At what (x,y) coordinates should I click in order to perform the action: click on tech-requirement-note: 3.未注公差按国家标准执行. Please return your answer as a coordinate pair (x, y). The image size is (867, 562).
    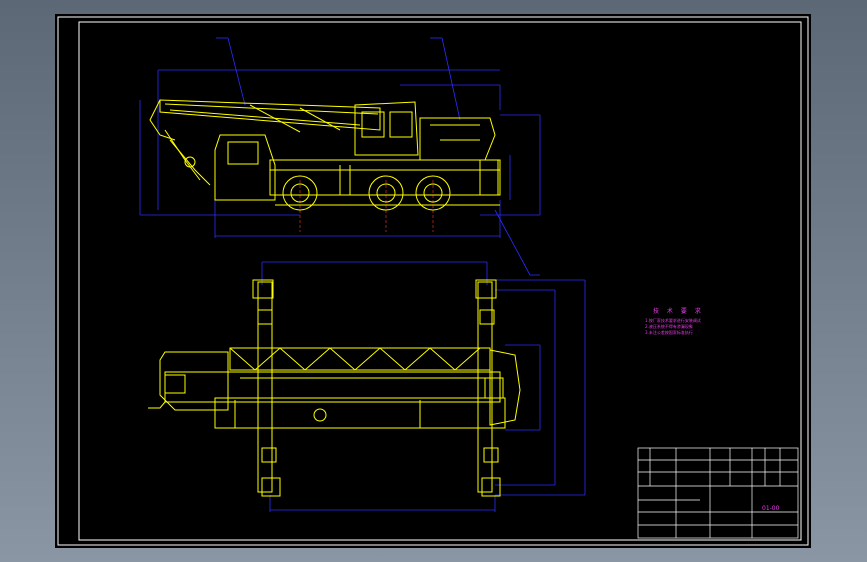
    Looking at the image, I should click on (669, 332).